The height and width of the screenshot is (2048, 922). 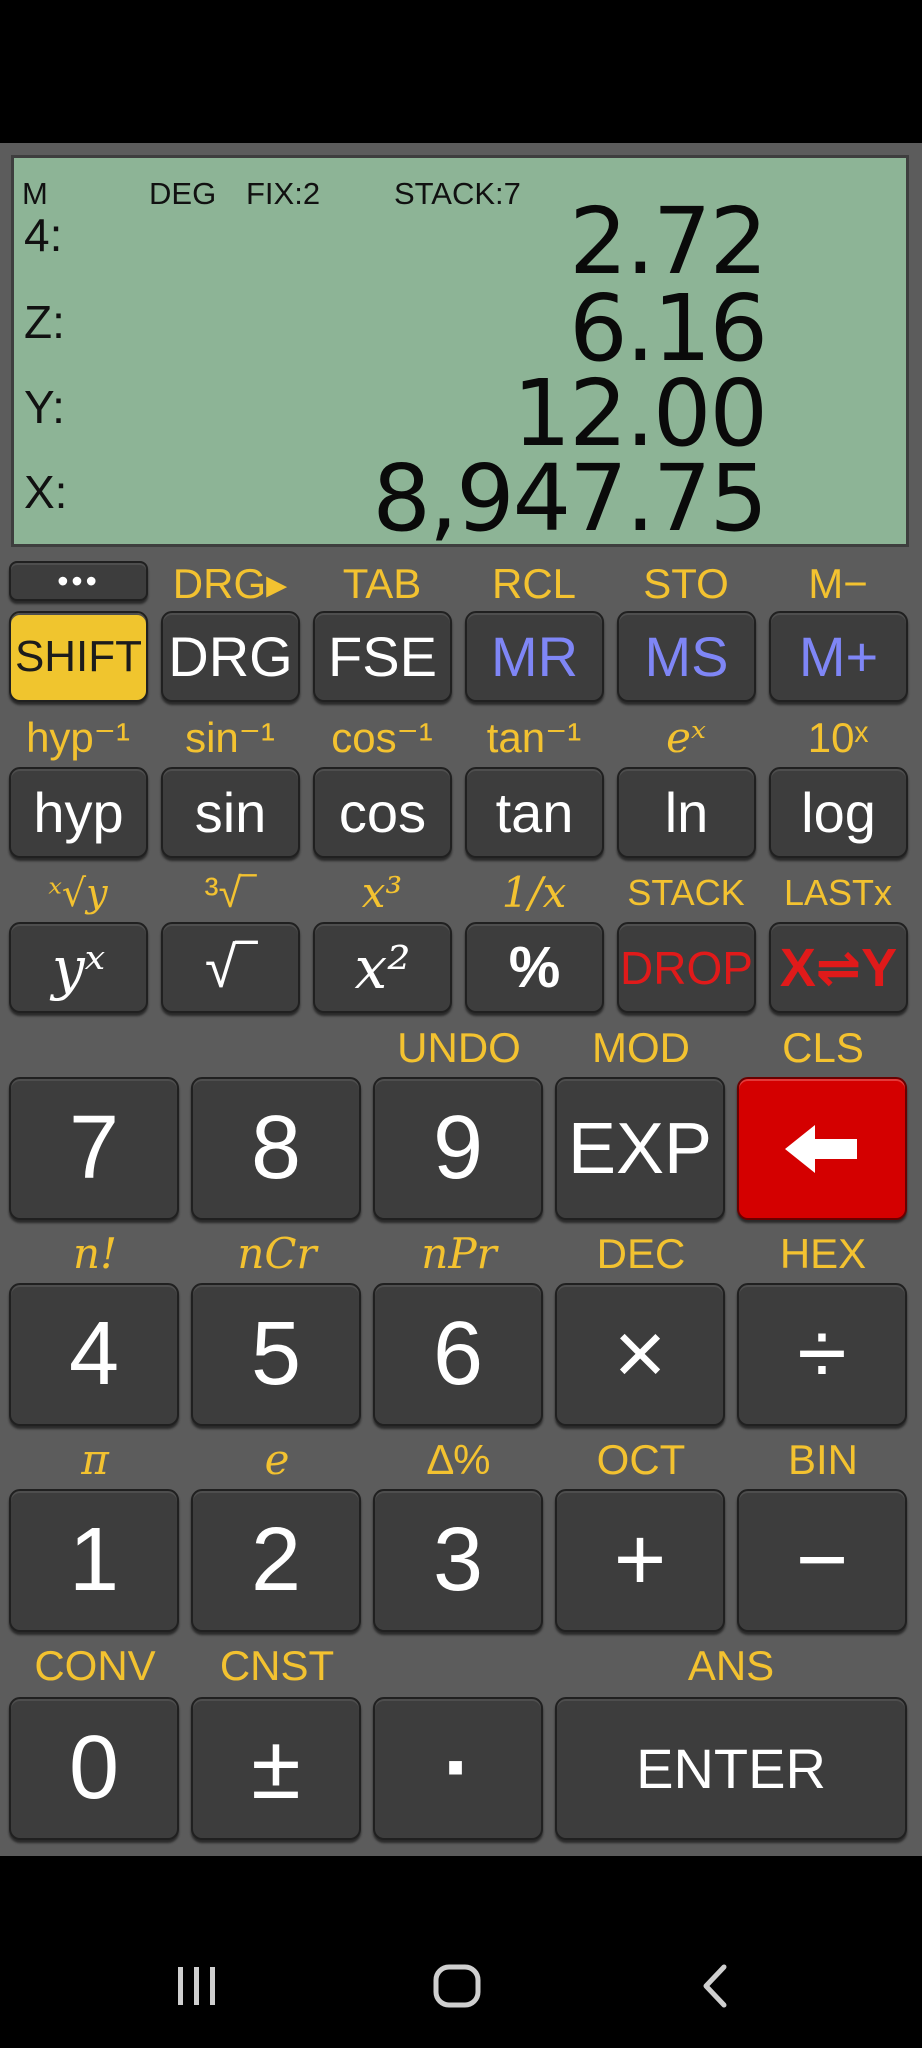 What do you see at coordinates (44, 322) in the screenshot?
I see `register-label-z: Z:` at bounding box center [44, 322].